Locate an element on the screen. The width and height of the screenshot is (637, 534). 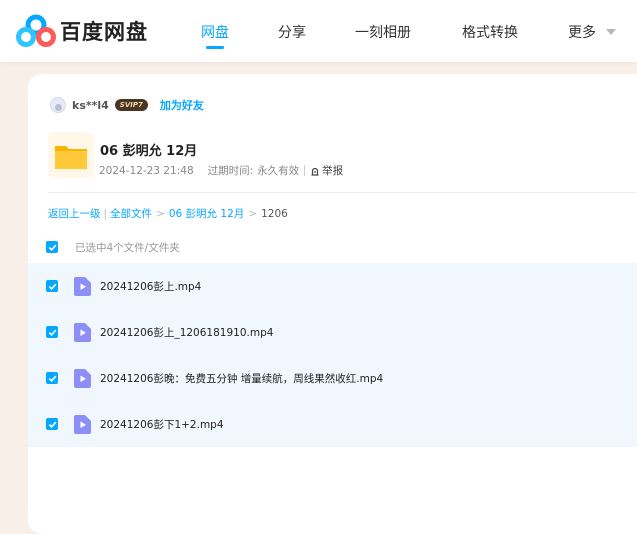
breadcrumb-pipe: | is located at coordinates (105, 213).